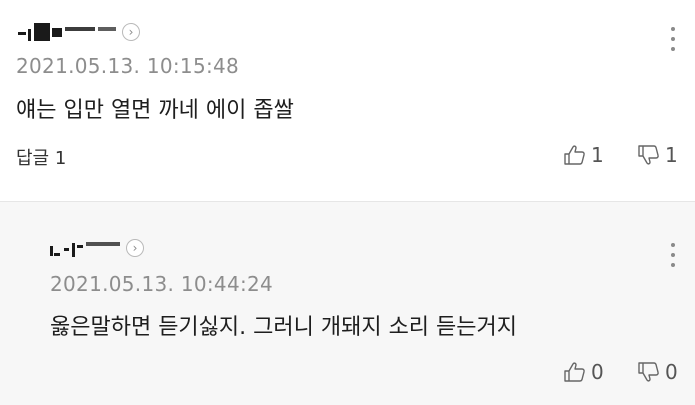  Describe the element at coordinates (673, 255) in the screenshot. I see `more-vertical-icon` at that location.